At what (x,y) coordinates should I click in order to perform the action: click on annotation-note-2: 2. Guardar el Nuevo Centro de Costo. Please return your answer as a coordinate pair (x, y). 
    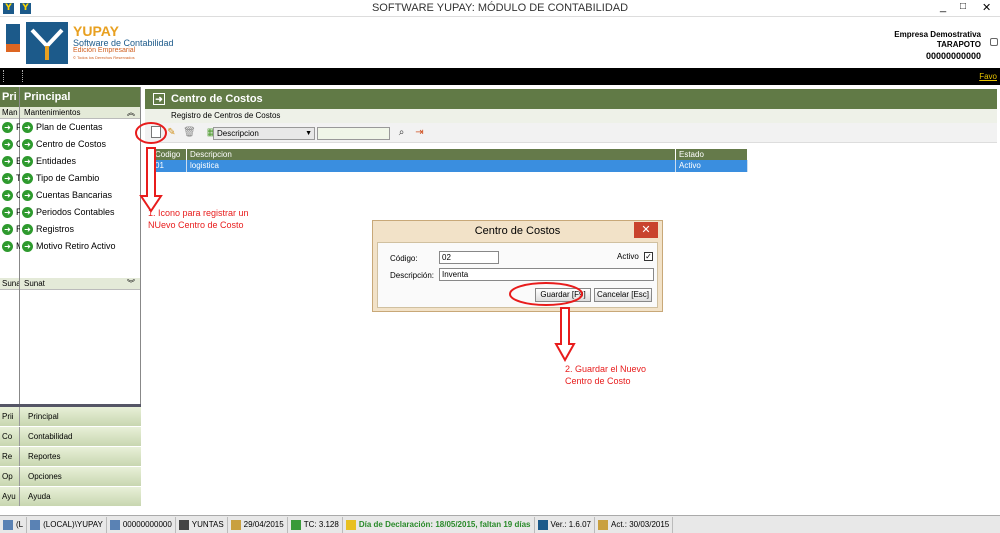
    Looking at the image, I should click on (606, 375).